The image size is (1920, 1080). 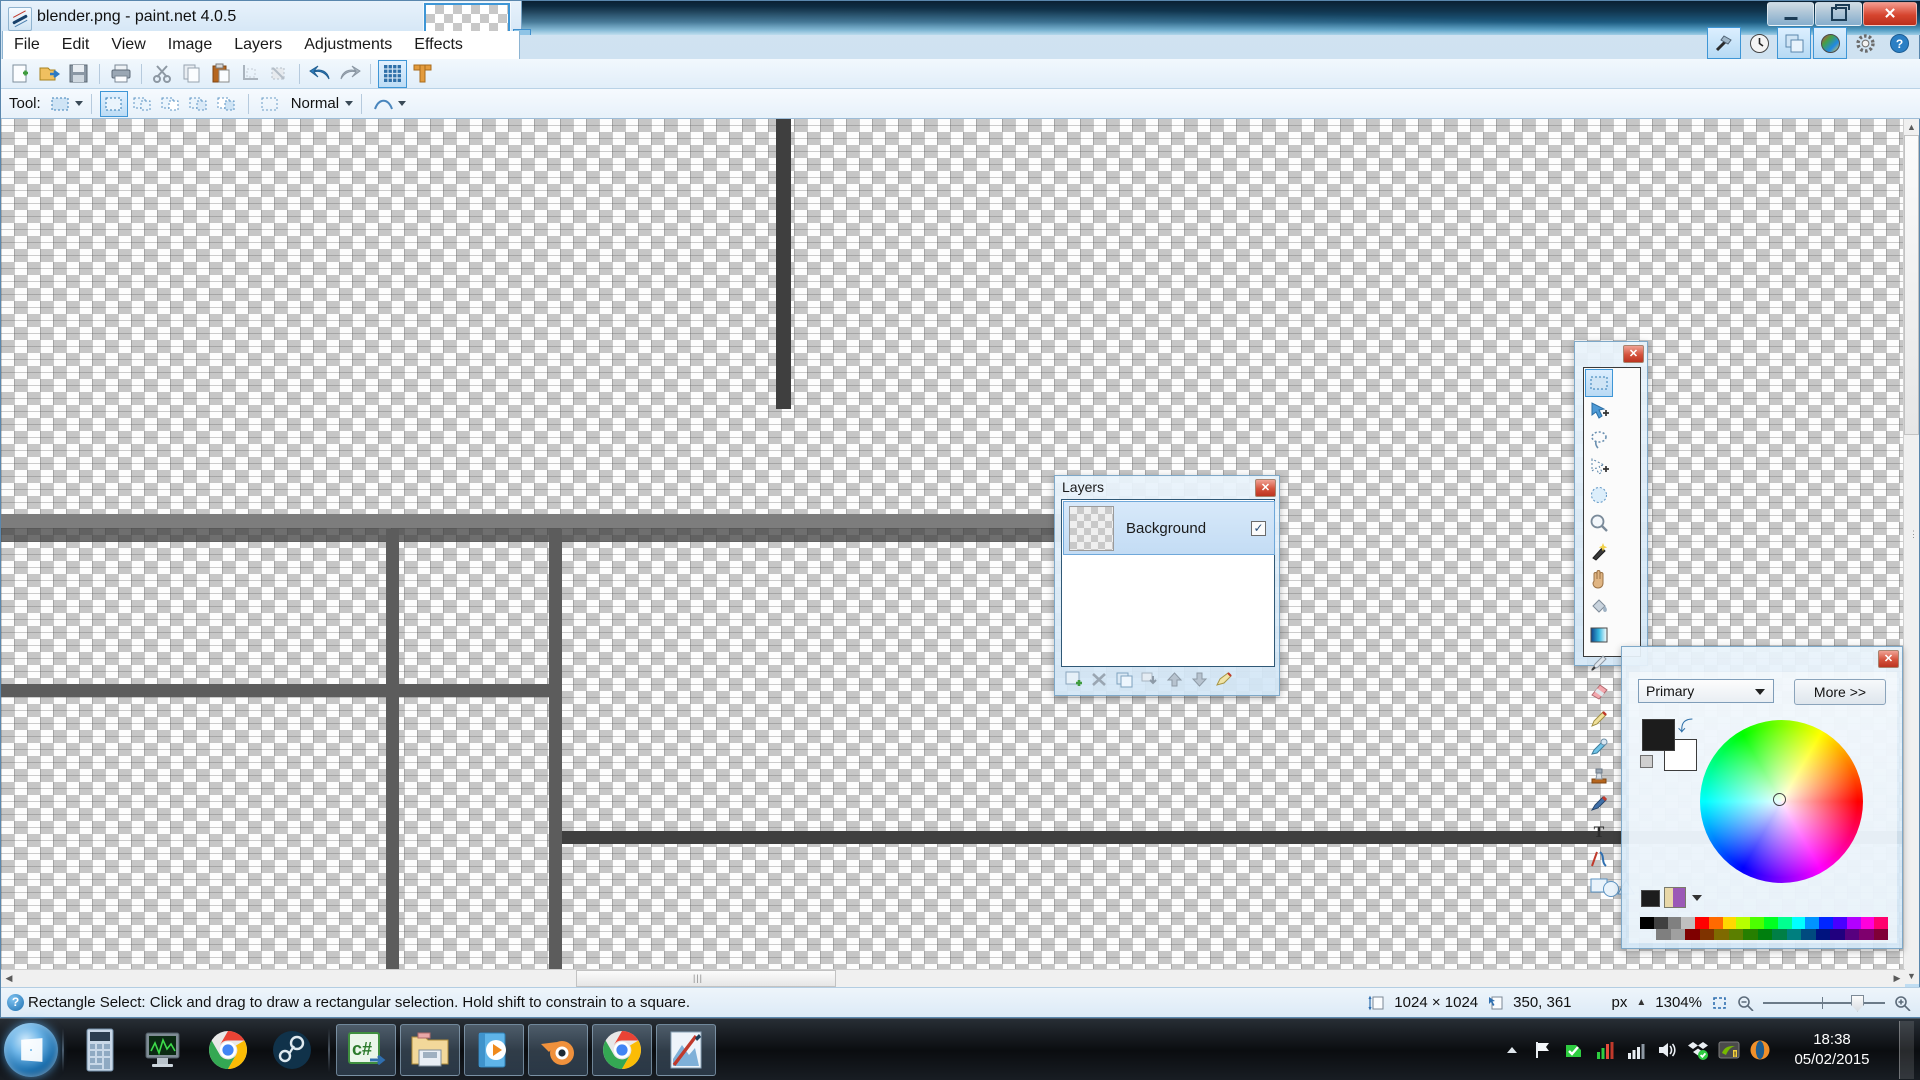 What do you see at coordinates (227, 104) in the screenshot?
I see `select-intersect-icon` at bounding box center [227, 104].